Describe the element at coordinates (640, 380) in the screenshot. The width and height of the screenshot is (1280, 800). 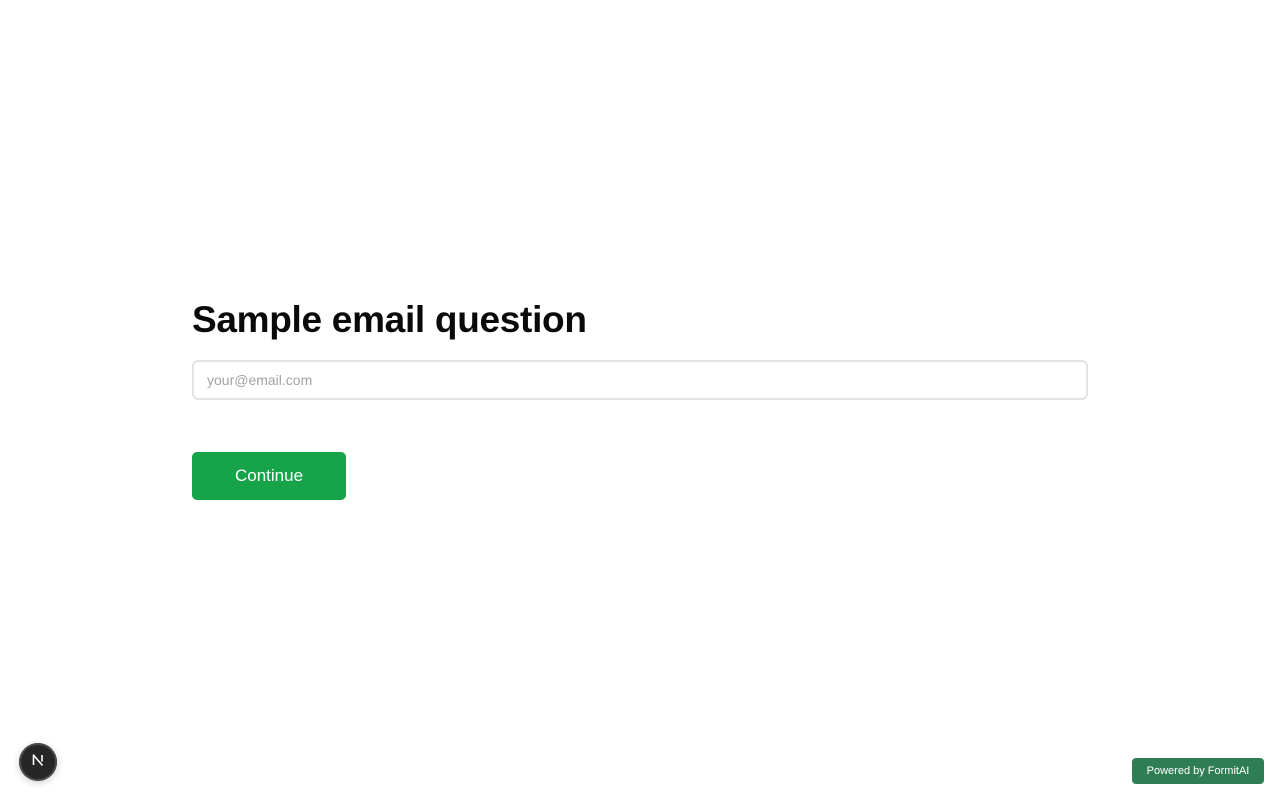
I see `email-input` at that location.